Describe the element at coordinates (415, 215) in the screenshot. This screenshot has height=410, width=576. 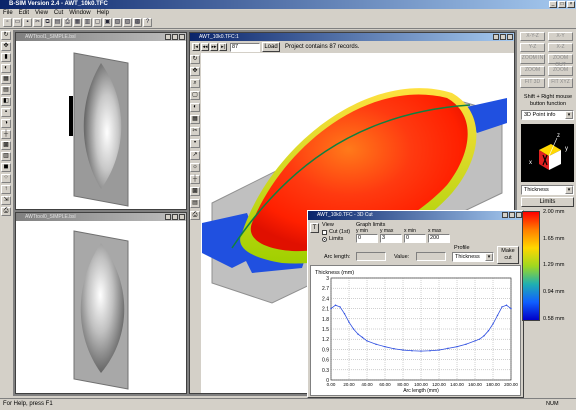
I see `cut-dialog-title: AWT_10k0.TFC - 3D Cut` at that location.